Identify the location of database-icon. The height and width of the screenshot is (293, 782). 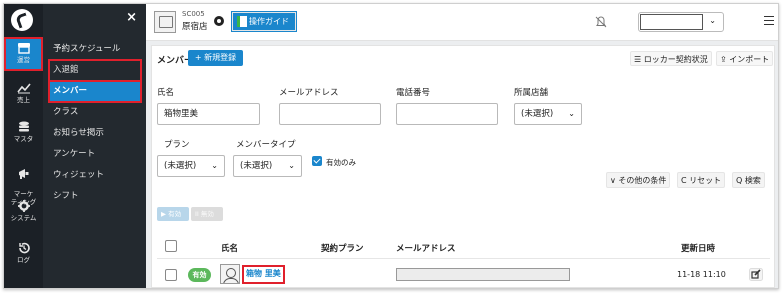
(23, 126).